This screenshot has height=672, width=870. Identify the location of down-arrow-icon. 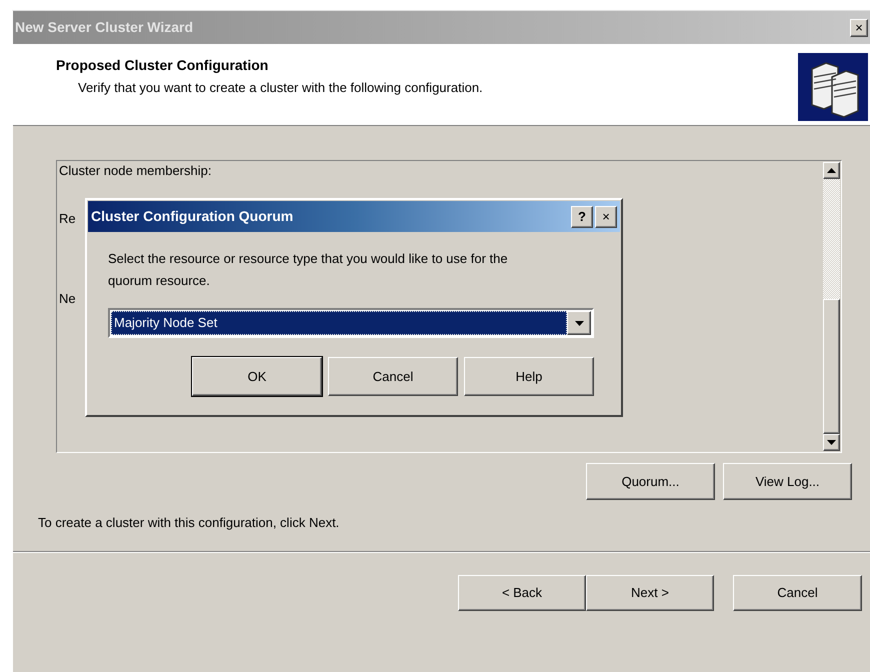
(831, 442).